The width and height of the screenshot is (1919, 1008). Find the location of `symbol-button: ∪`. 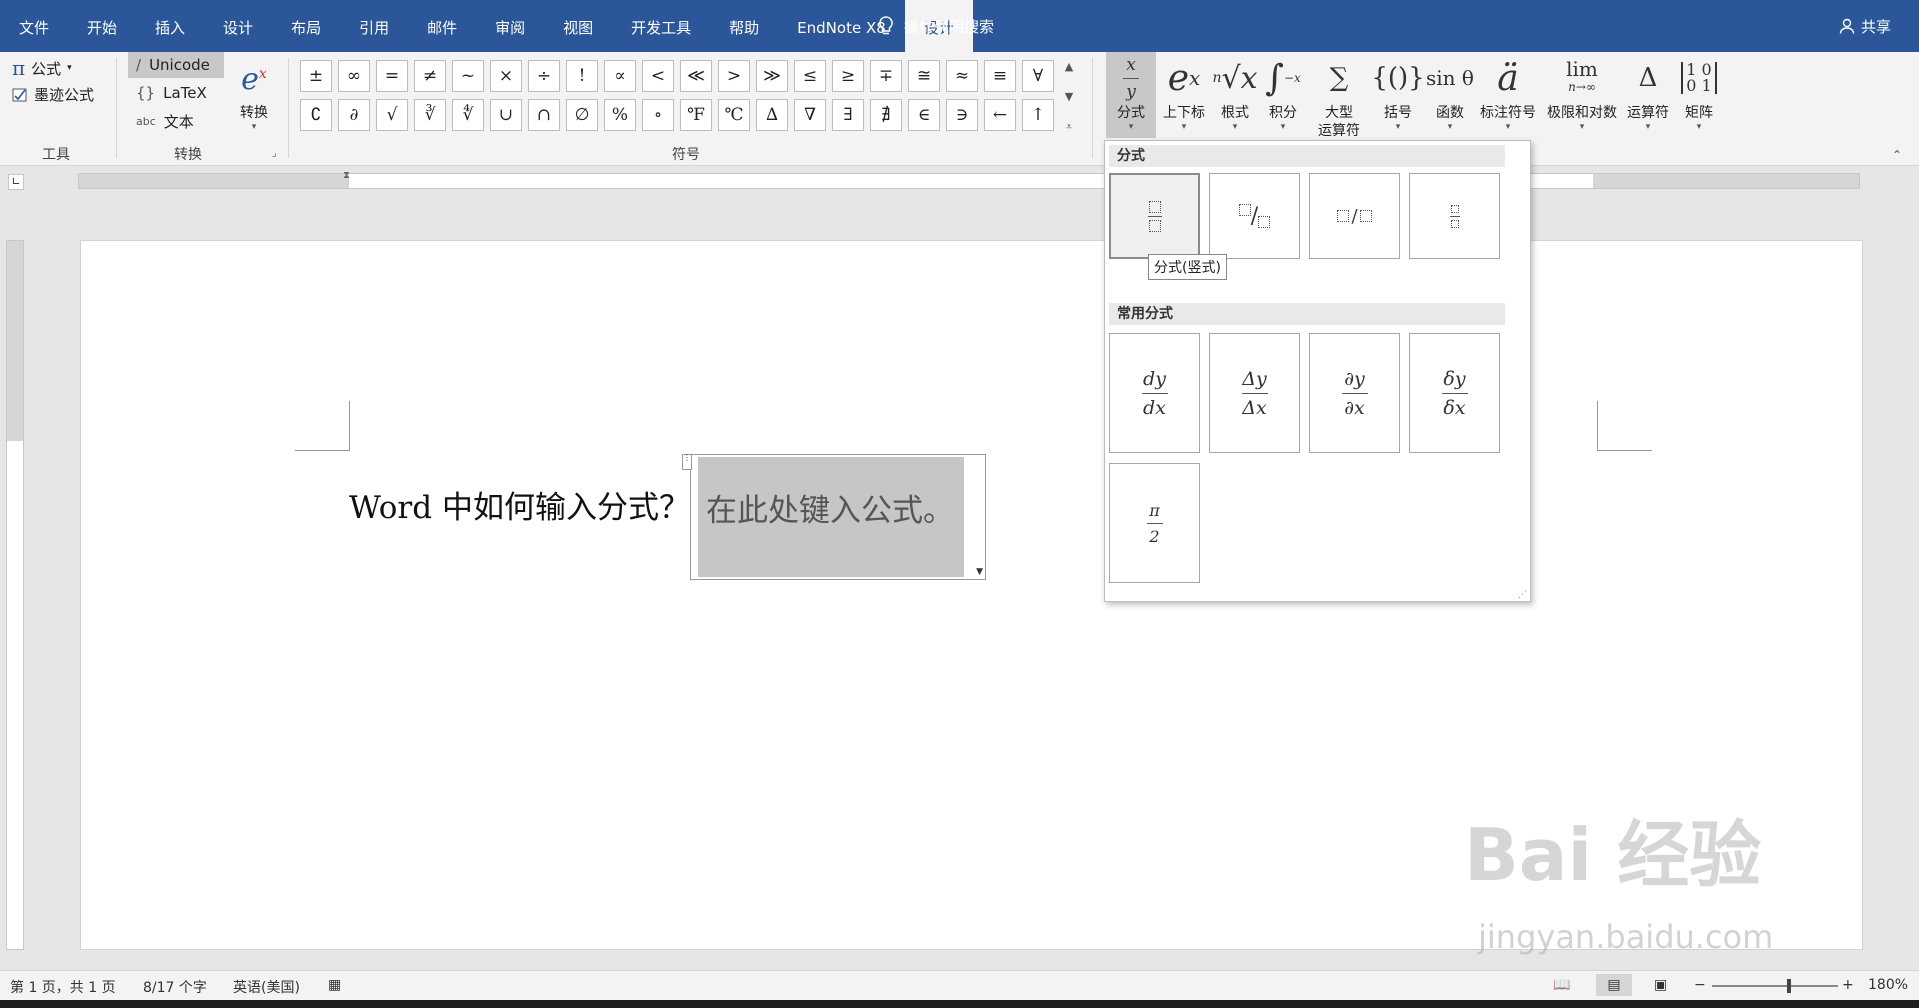

symbol-button: ∪ is located at coordinates (506, 115).